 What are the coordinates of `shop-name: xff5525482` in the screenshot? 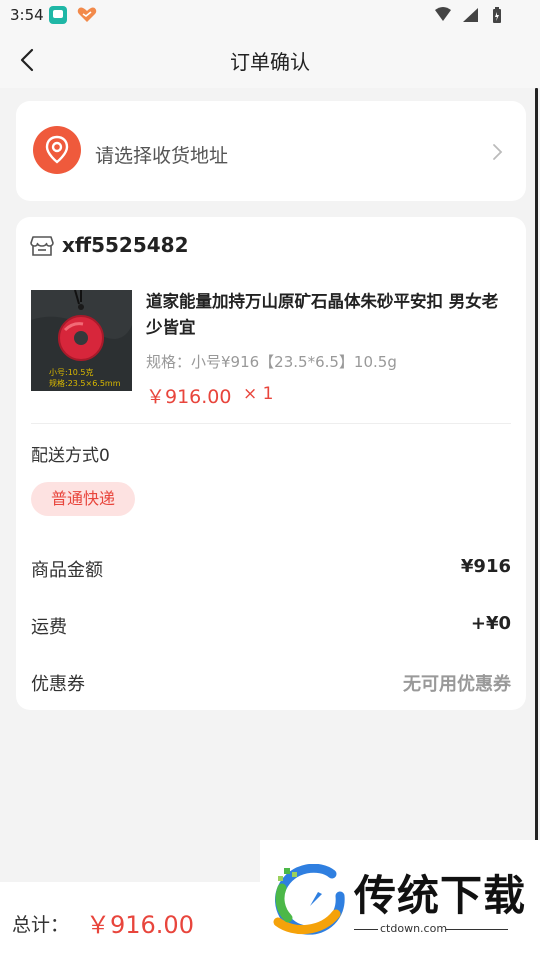 It's located at (125, 245).